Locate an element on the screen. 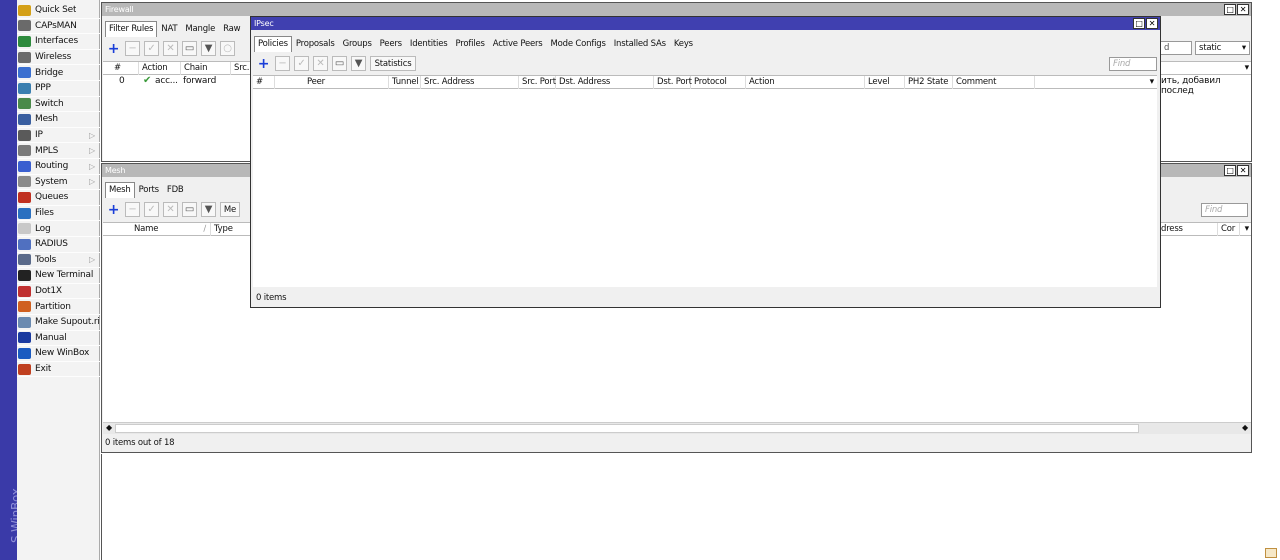 This screenshot has width=1280, height=560. menu-item-tools: Tools ▷ is located at coordinates (58, 261).